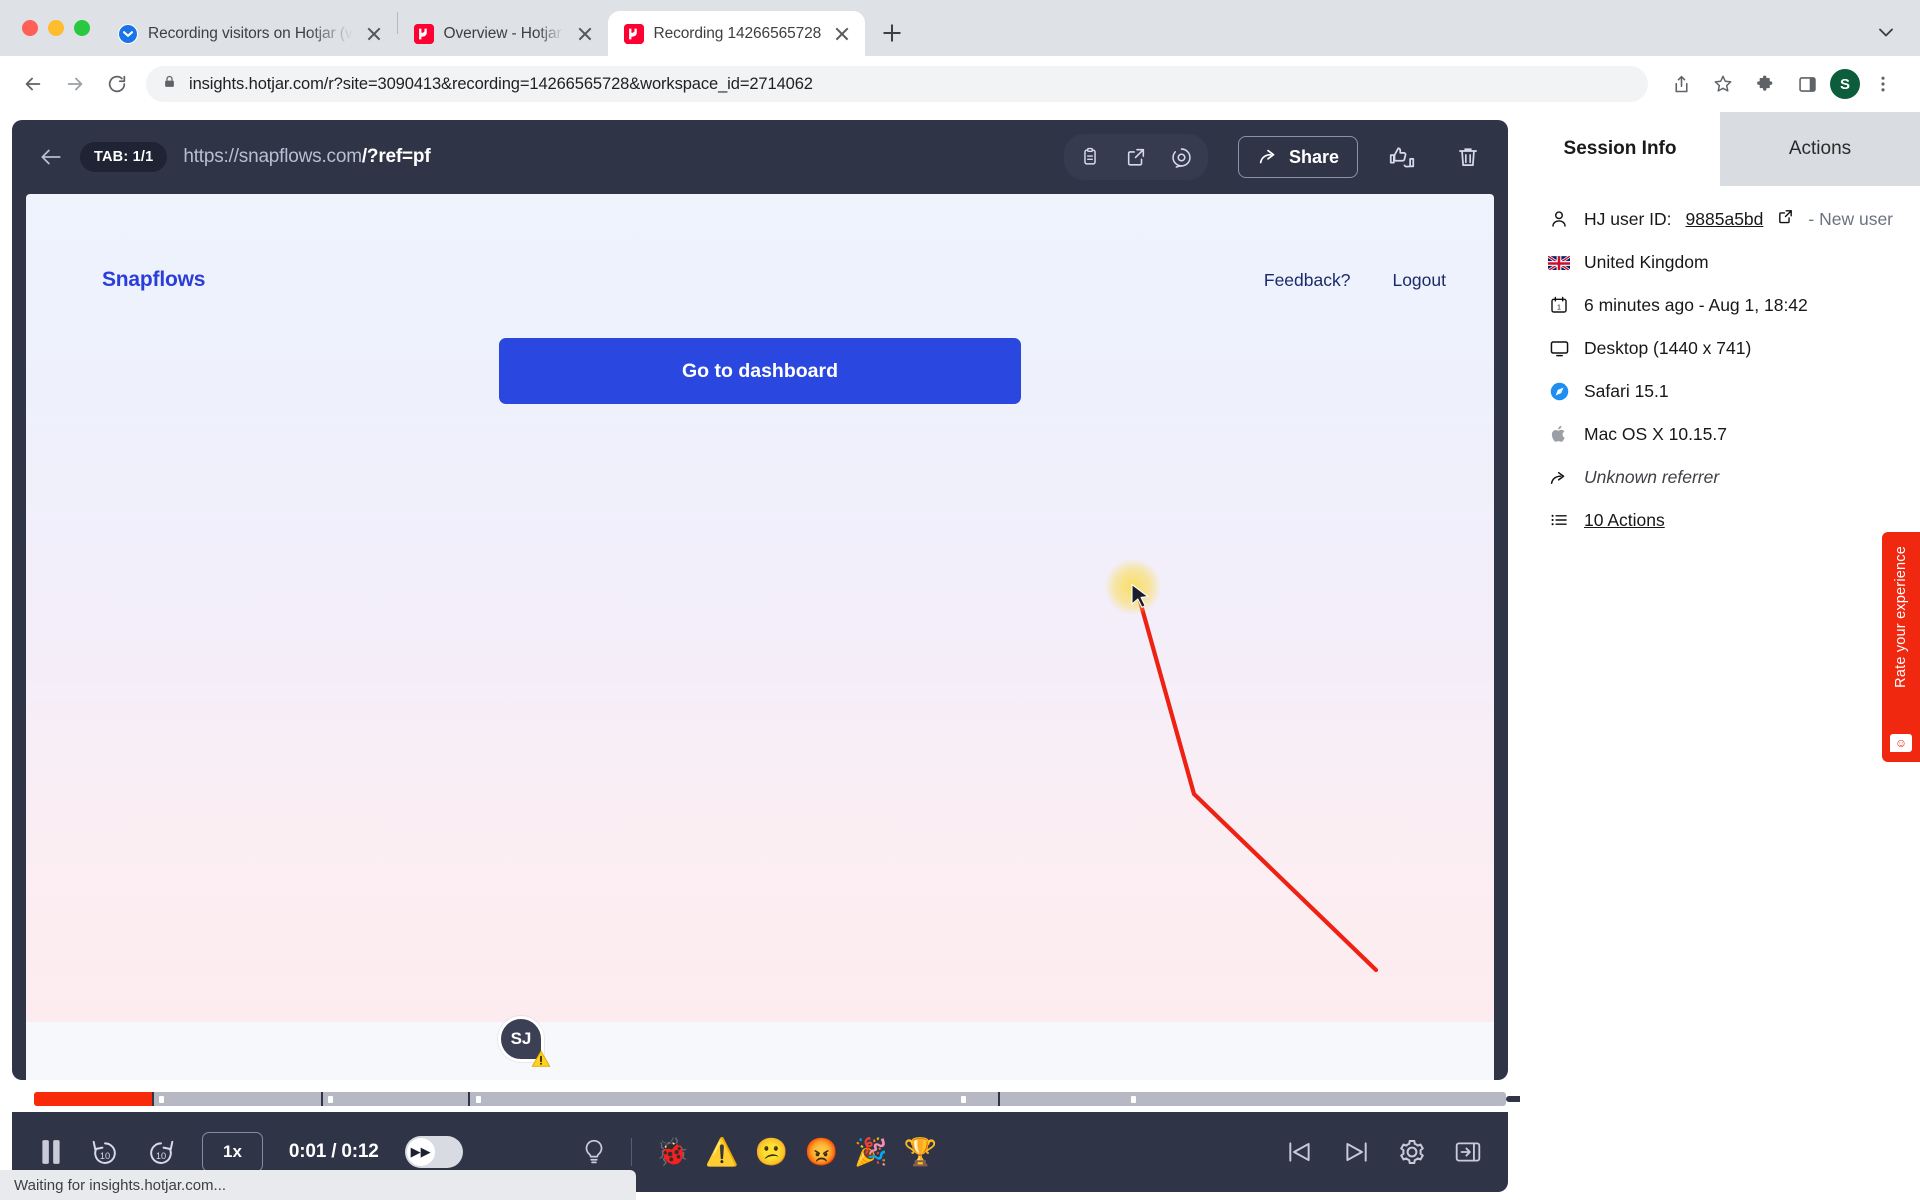 The image size is (1920, 1200). Describe the element at coordinates (1559, 520) in the screenshot. I see `list-icon` at that location.